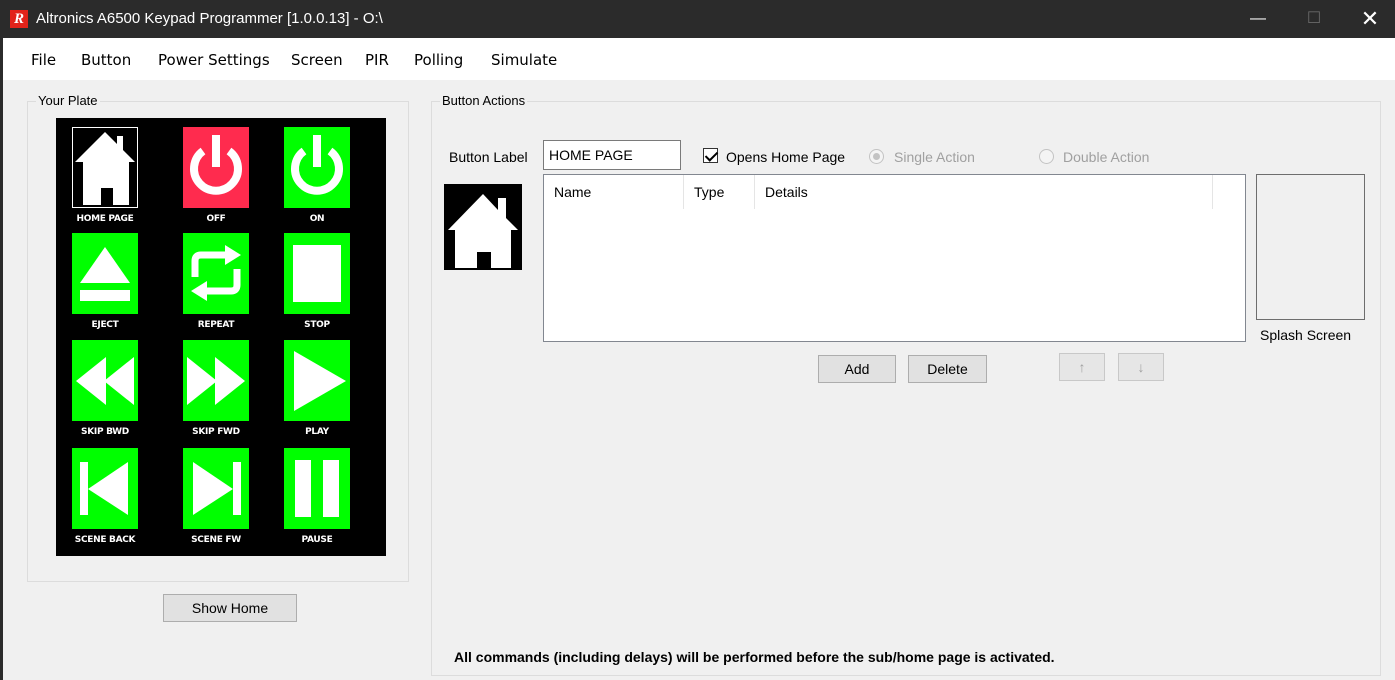 This screenshot has width=1395, height=680. Describe the element at coordinates (1370, 19) in the screenshot. I see `close-button: ✕` at that location.